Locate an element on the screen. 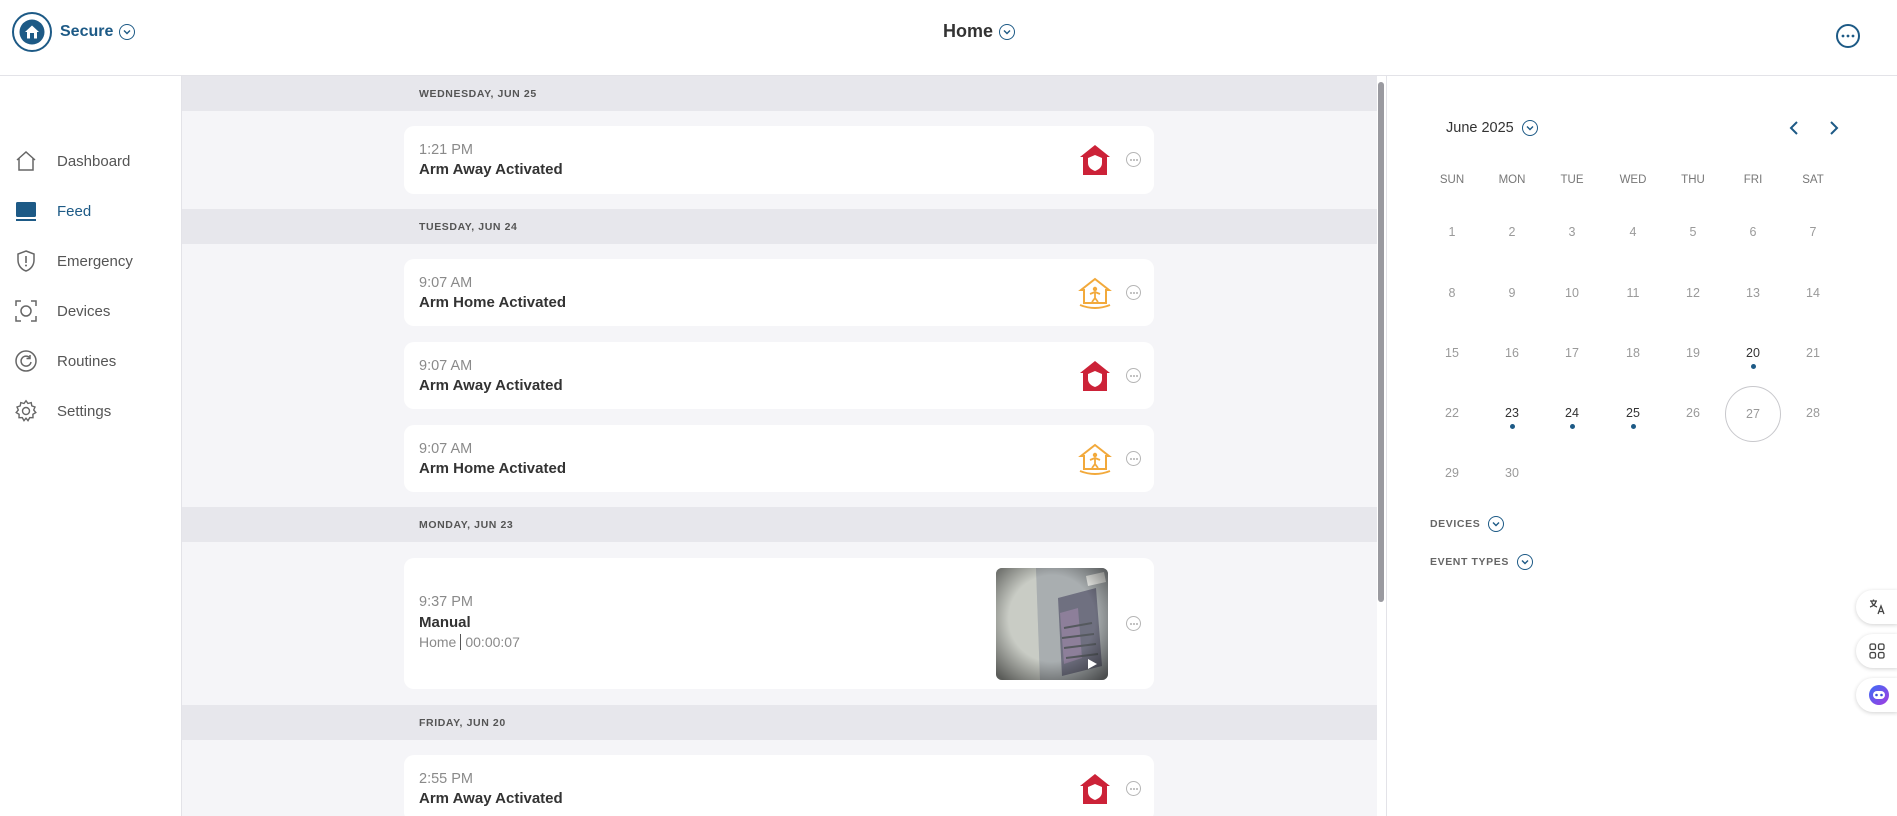 The width and height of the screenshot is (1897, 816). calendar-day: 25 is located at coordinates (1633, 414).